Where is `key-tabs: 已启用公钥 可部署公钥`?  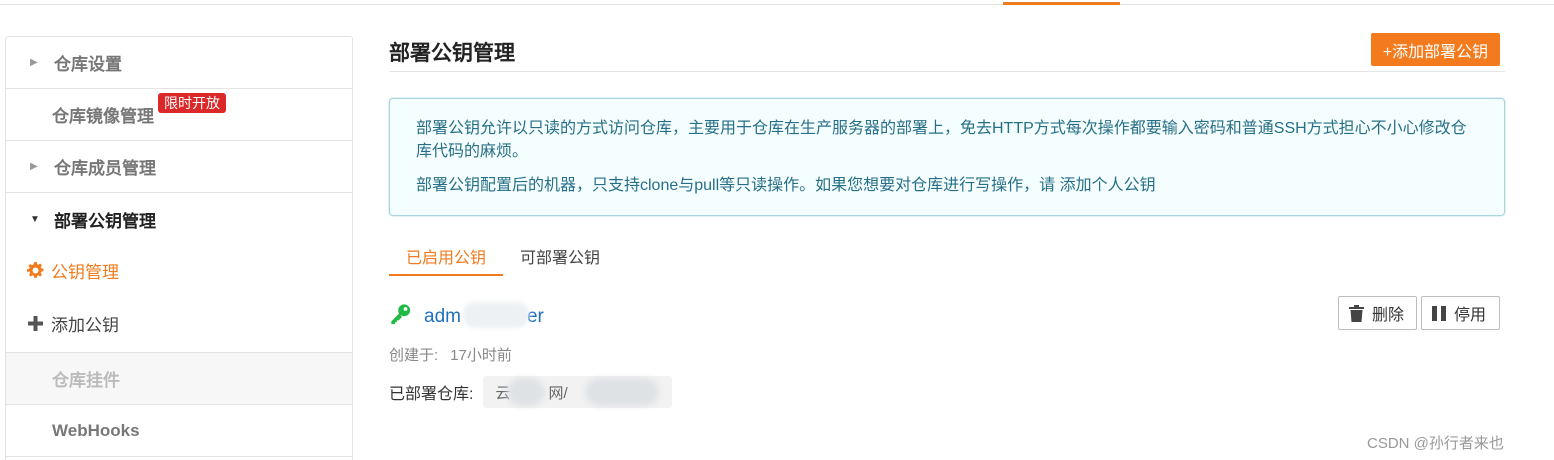
key-tabs: 已启用公钥 可部署公钥 is located at coordinates (503, 257).